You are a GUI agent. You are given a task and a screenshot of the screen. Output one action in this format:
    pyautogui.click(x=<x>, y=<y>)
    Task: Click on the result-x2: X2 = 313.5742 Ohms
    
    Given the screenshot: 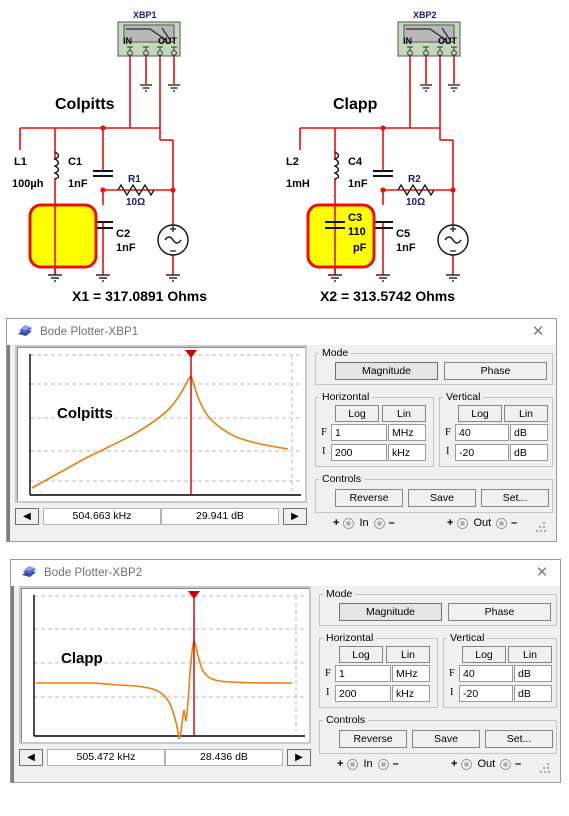 What is the action you would take?
    pyautogui.click(x=388, y=296)
    